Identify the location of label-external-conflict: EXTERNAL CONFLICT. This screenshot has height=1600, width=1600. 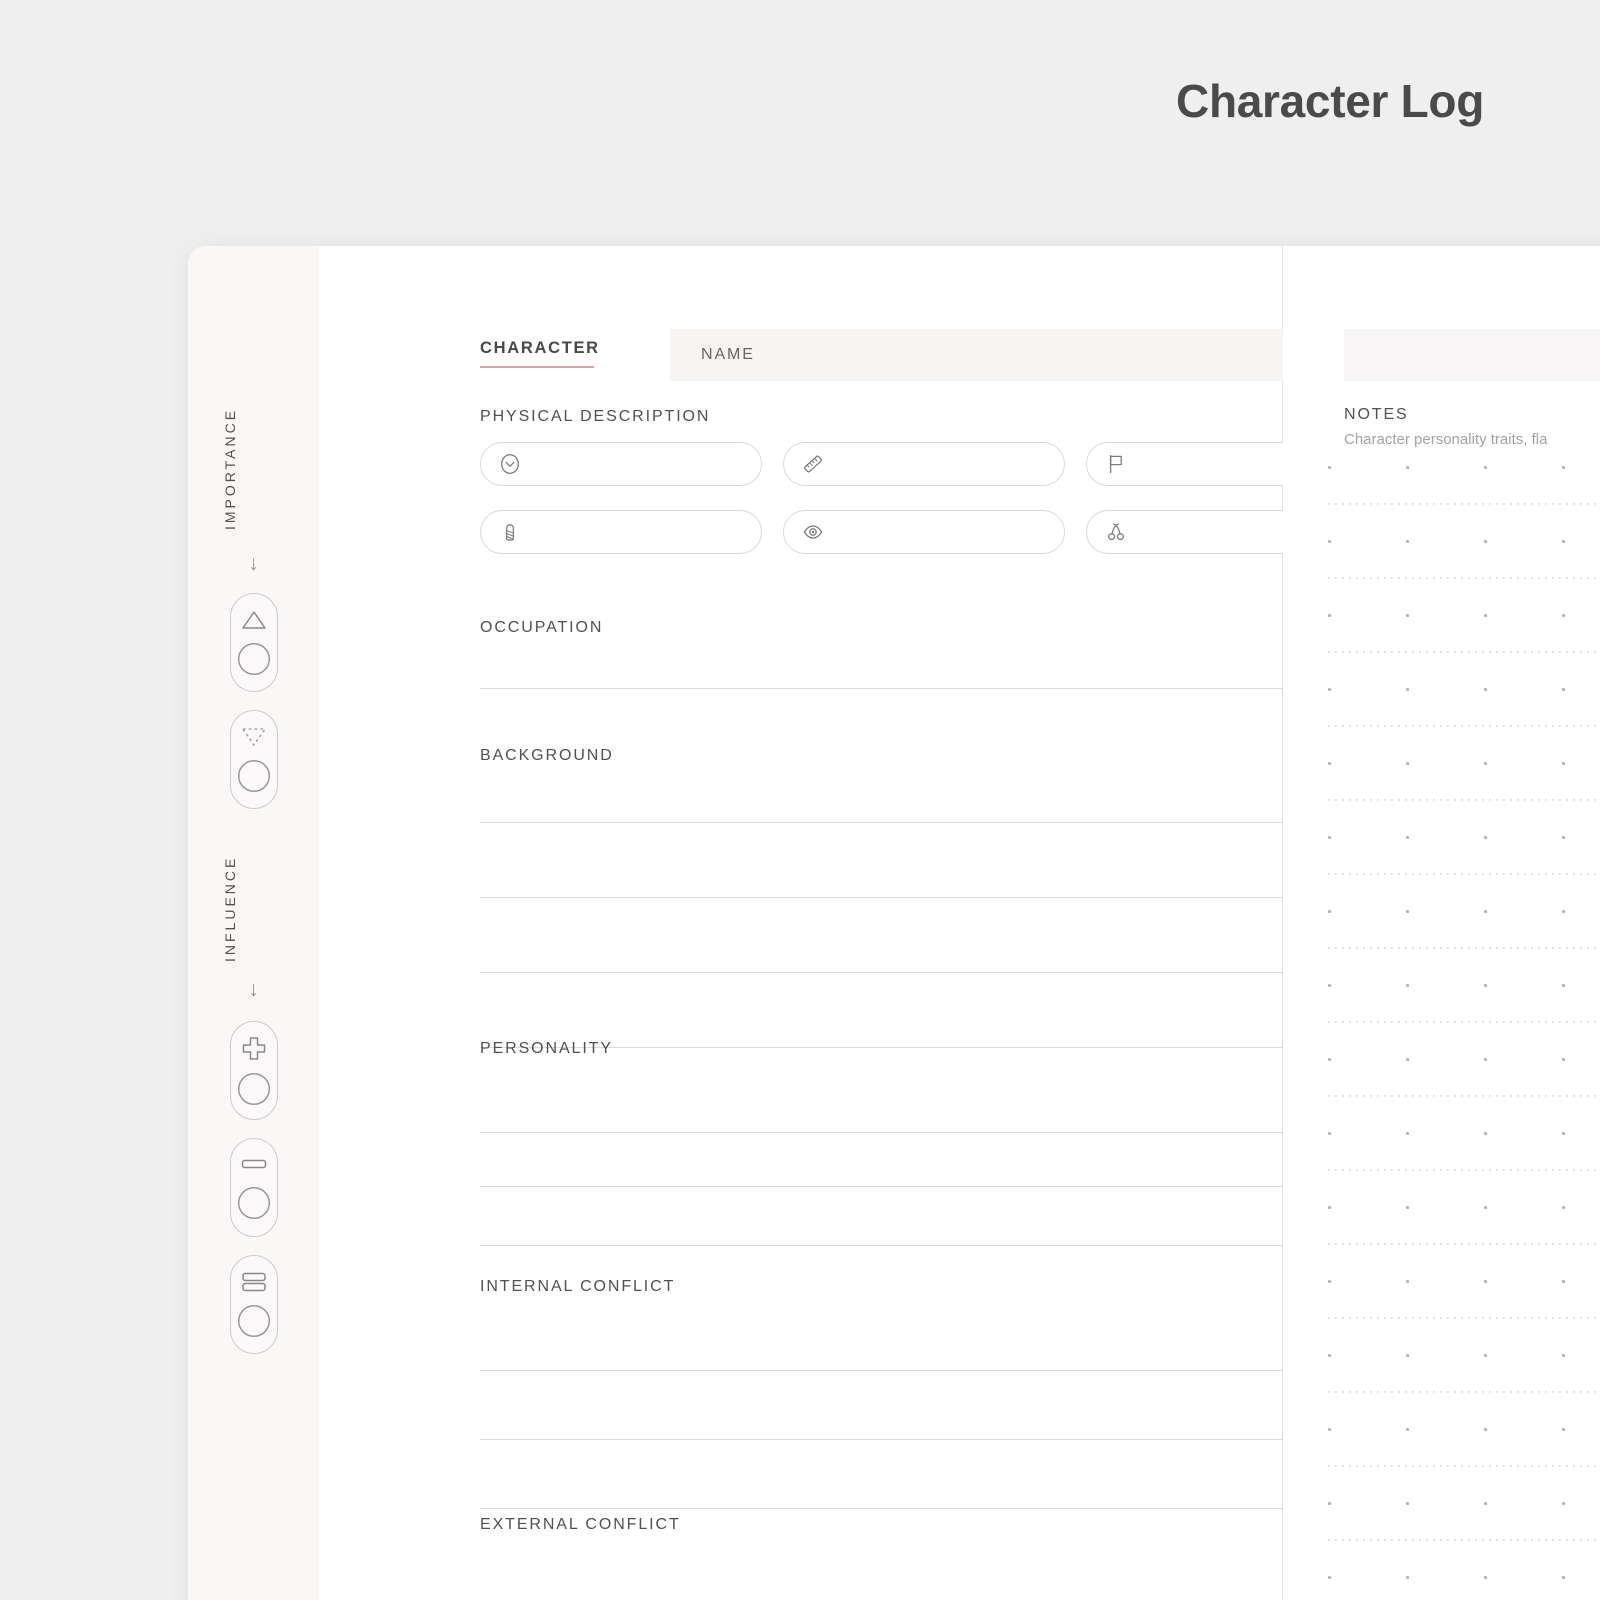
(580, 1524).